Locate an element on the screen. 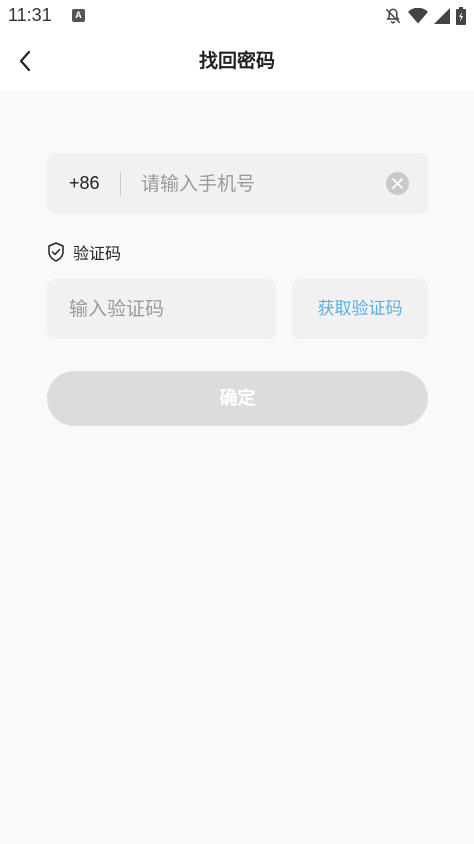 The image size is (474, 844). status-bar: 11:31 A is located at coordinates (237, 16).